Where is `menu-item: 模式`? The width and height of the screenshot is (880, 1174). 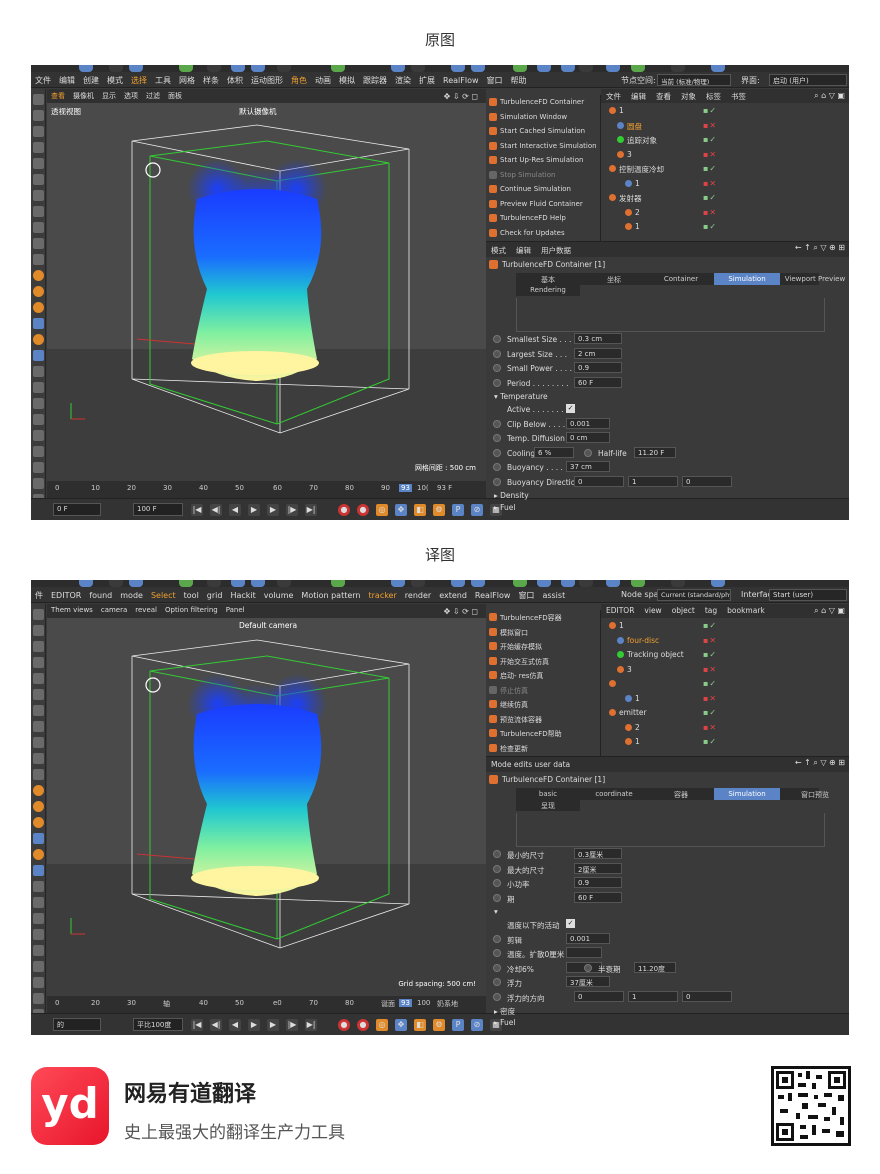 menu-item: 模式 is located at coordinates (115, 79).